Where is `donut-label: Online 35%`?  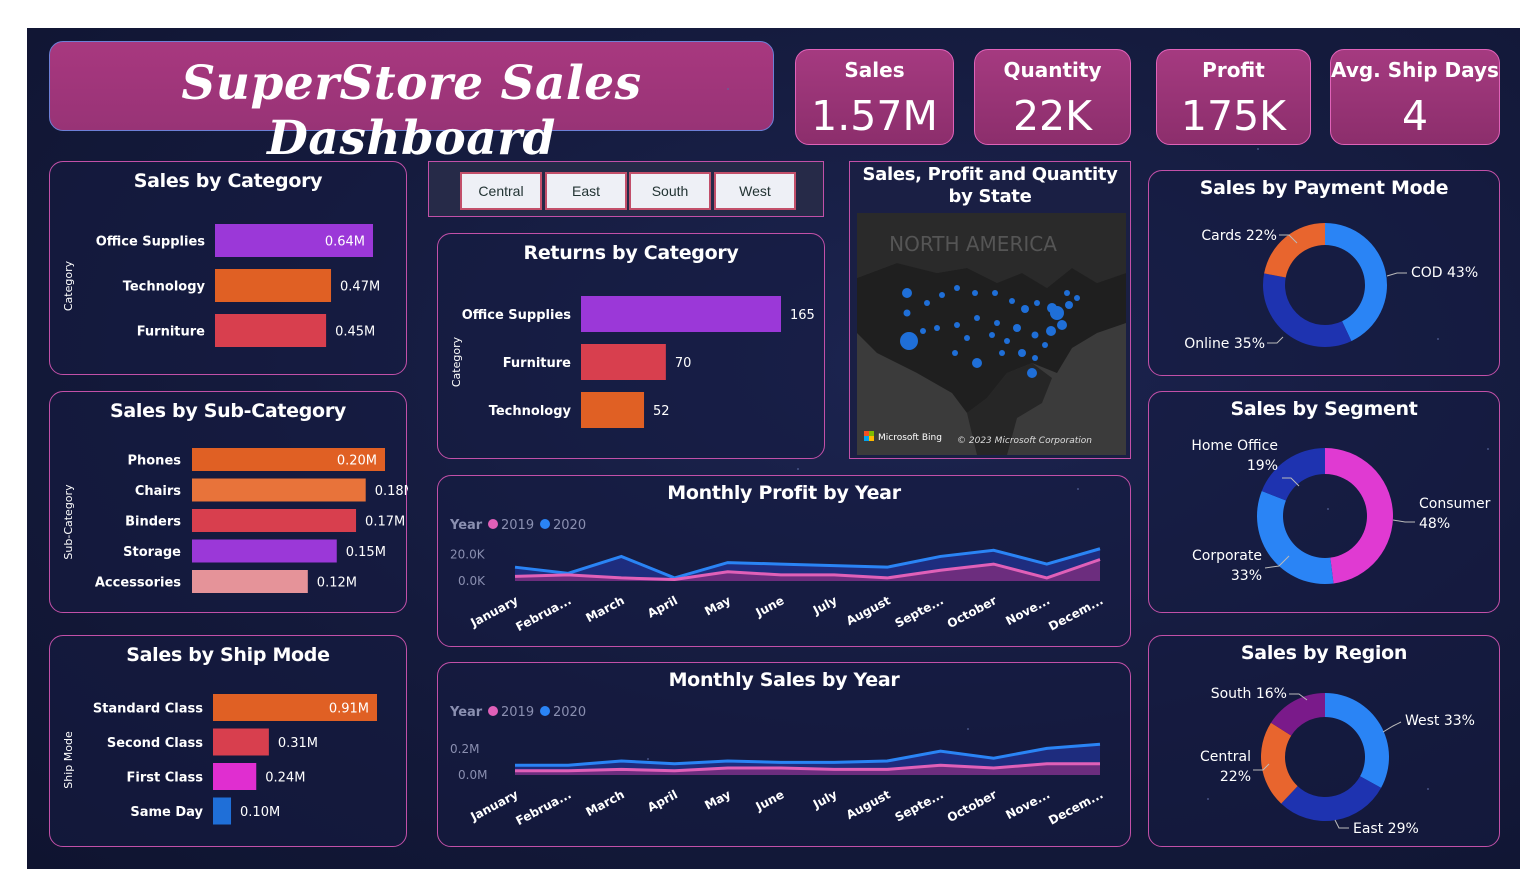
donut-label: Online 35% is located at coordinates (1224, 344).